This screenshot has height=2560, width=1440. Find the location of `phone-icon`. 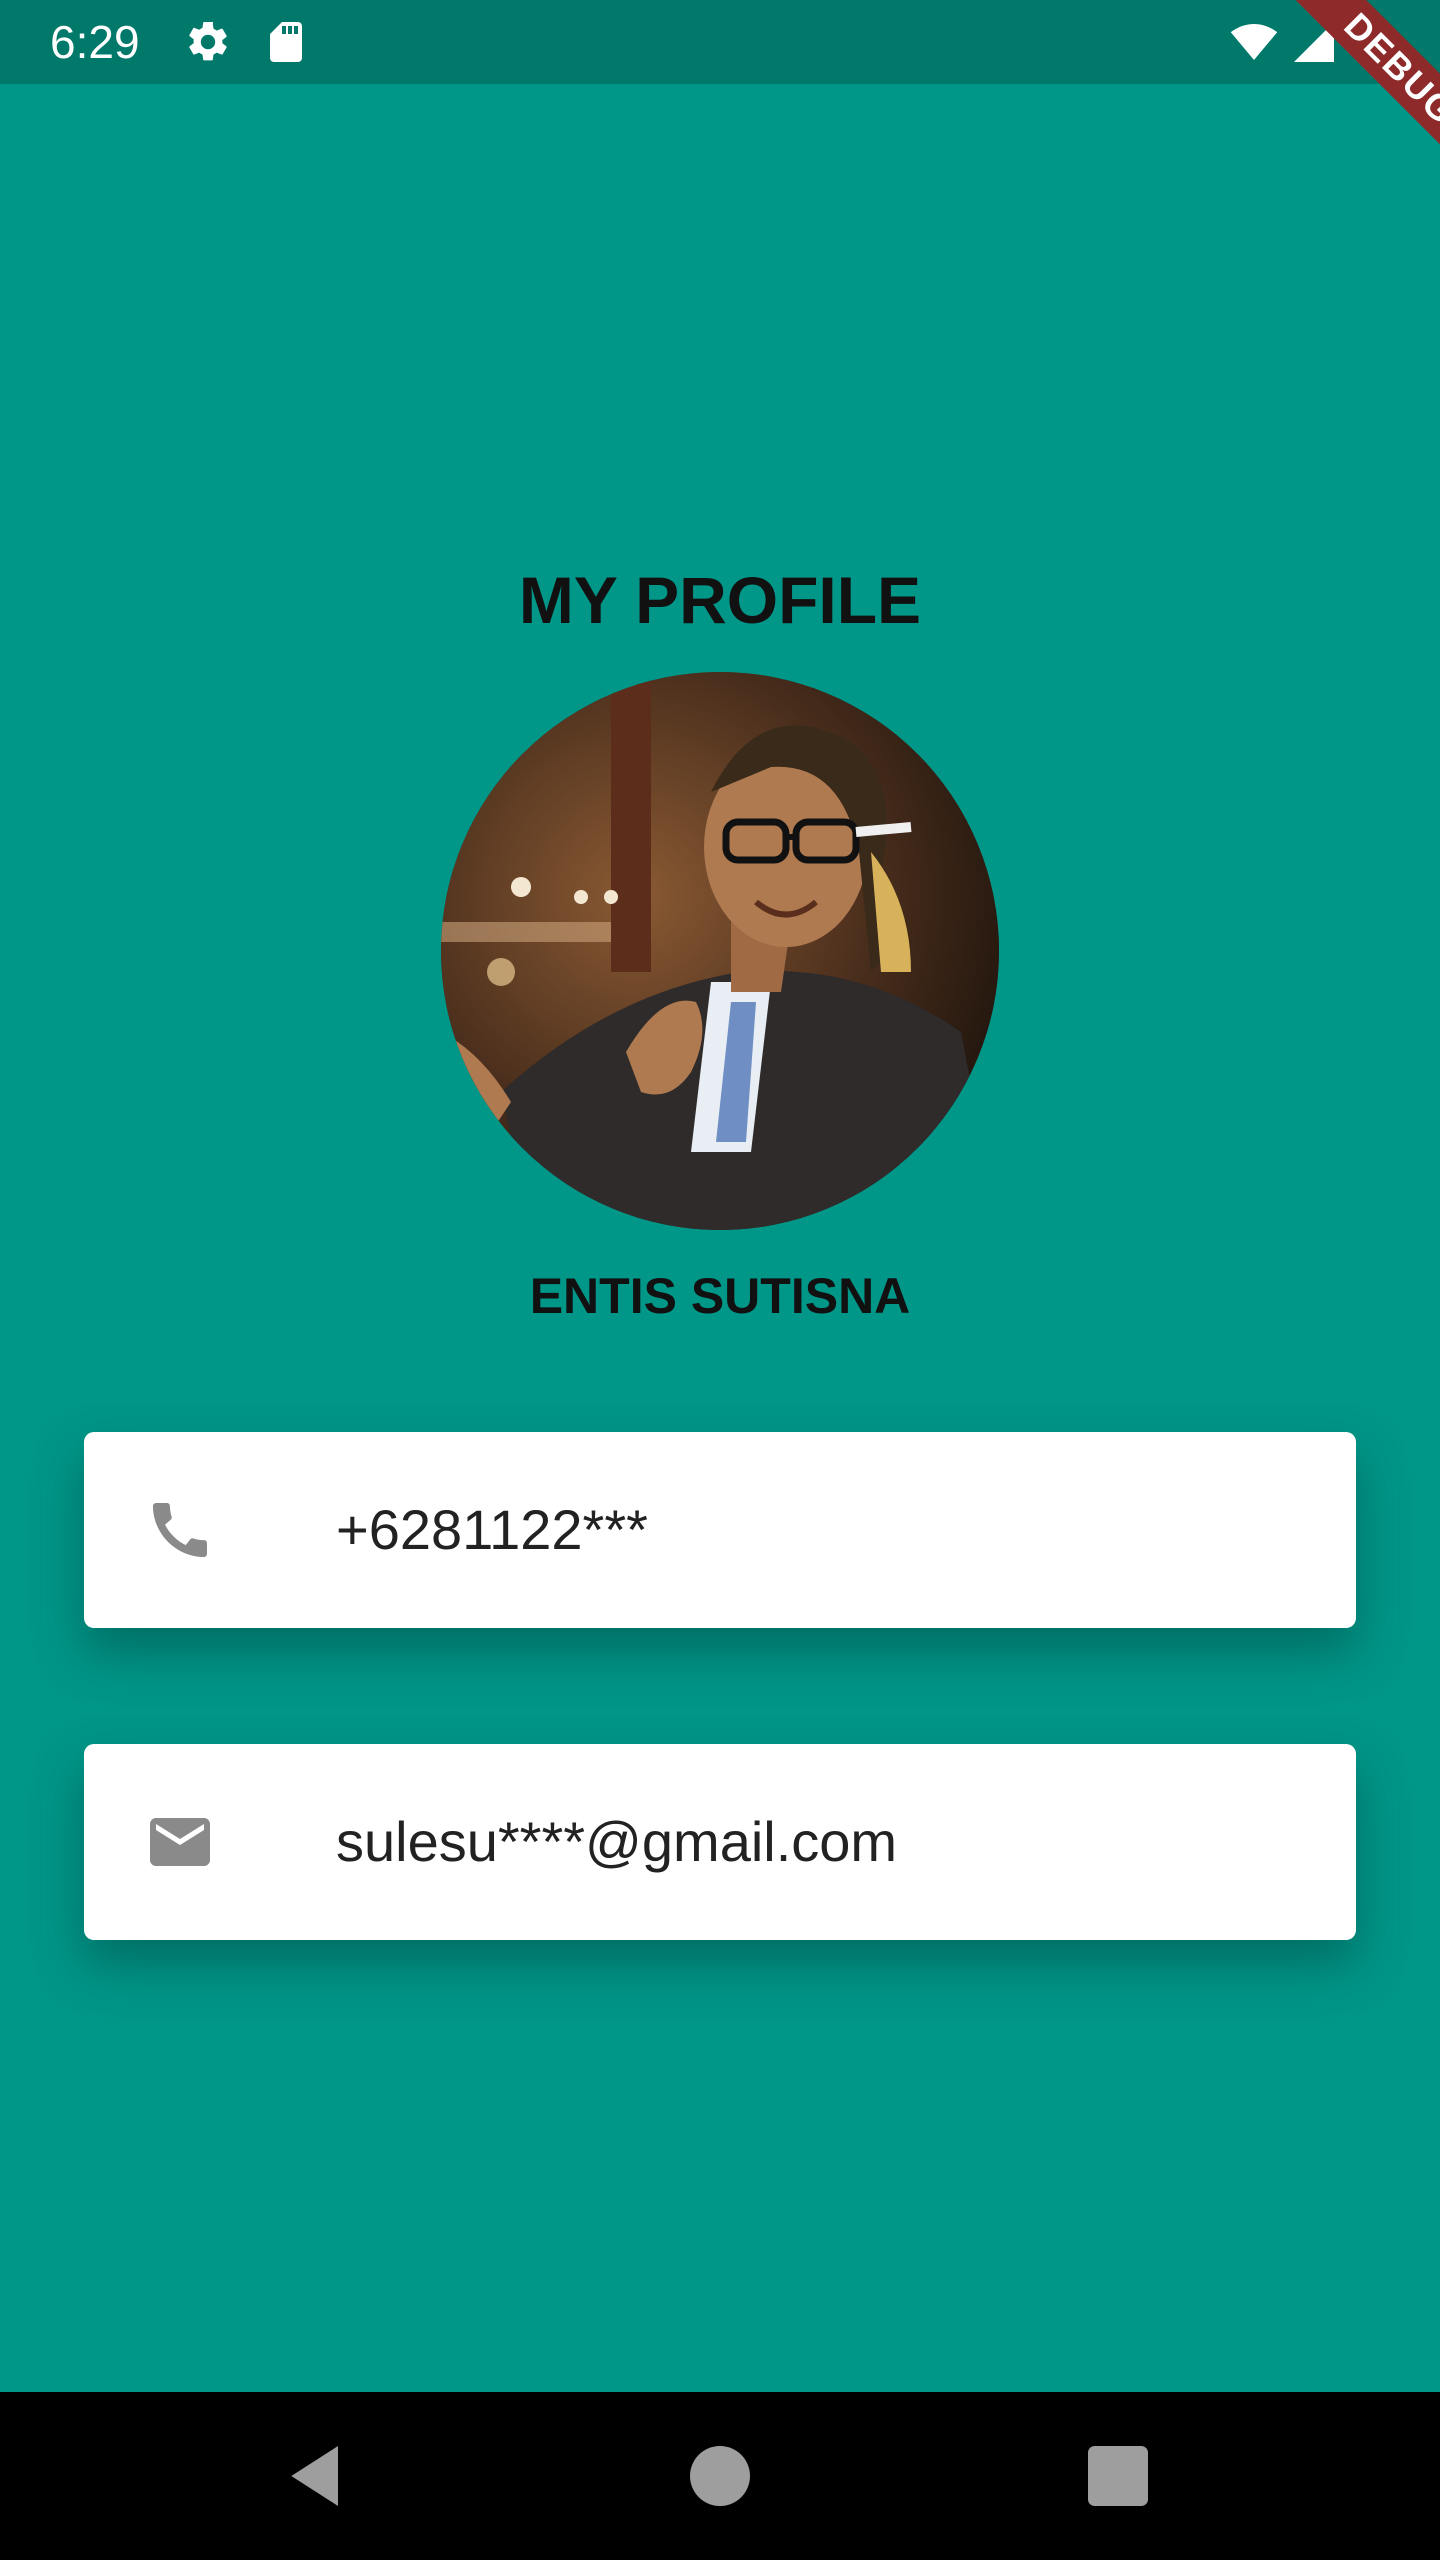

phone-icon is located at coordinates (180, 1530).